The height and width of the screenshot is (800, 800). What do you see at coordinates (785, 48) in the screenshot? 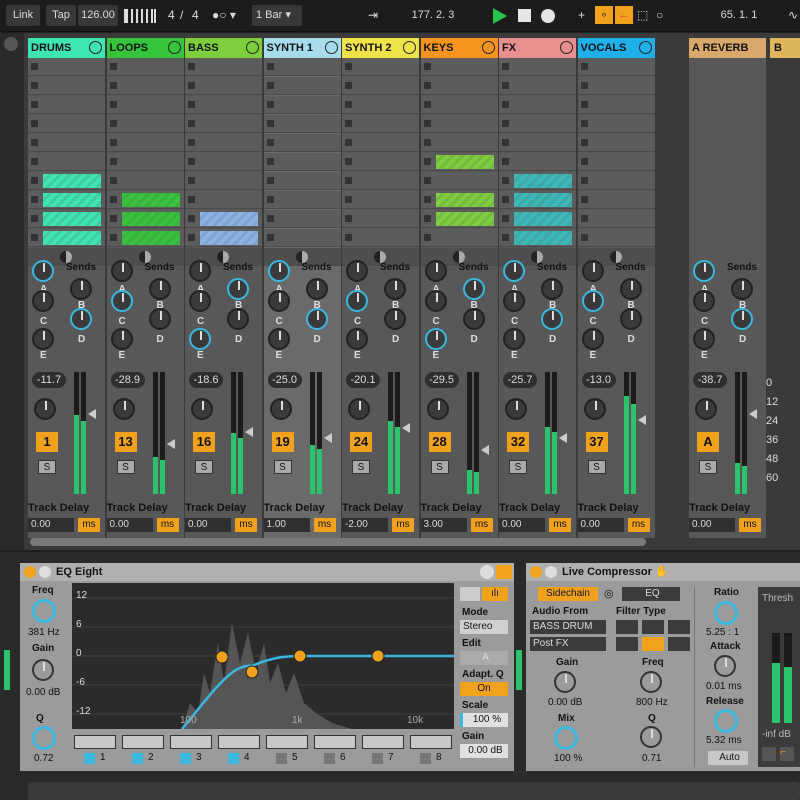
I see `return-b-header: B` at bounding box center [785, 48].